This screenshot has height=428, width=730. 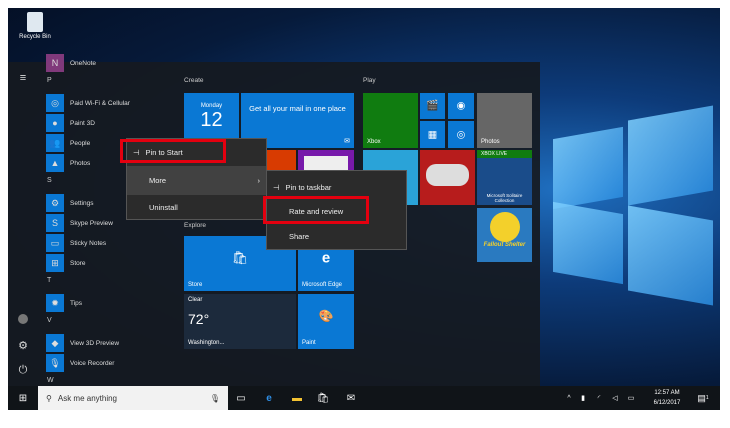 I want to click on app-label: Sticky Notes, so click(x=88, y=243).